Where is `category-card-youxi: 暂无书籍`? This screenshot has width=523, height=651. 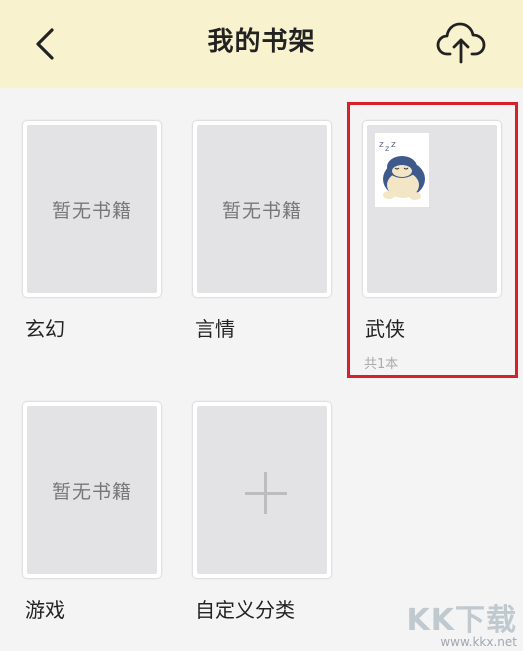
category-card-youxi: 暂无书籍 is located at coordinates (92, 490).